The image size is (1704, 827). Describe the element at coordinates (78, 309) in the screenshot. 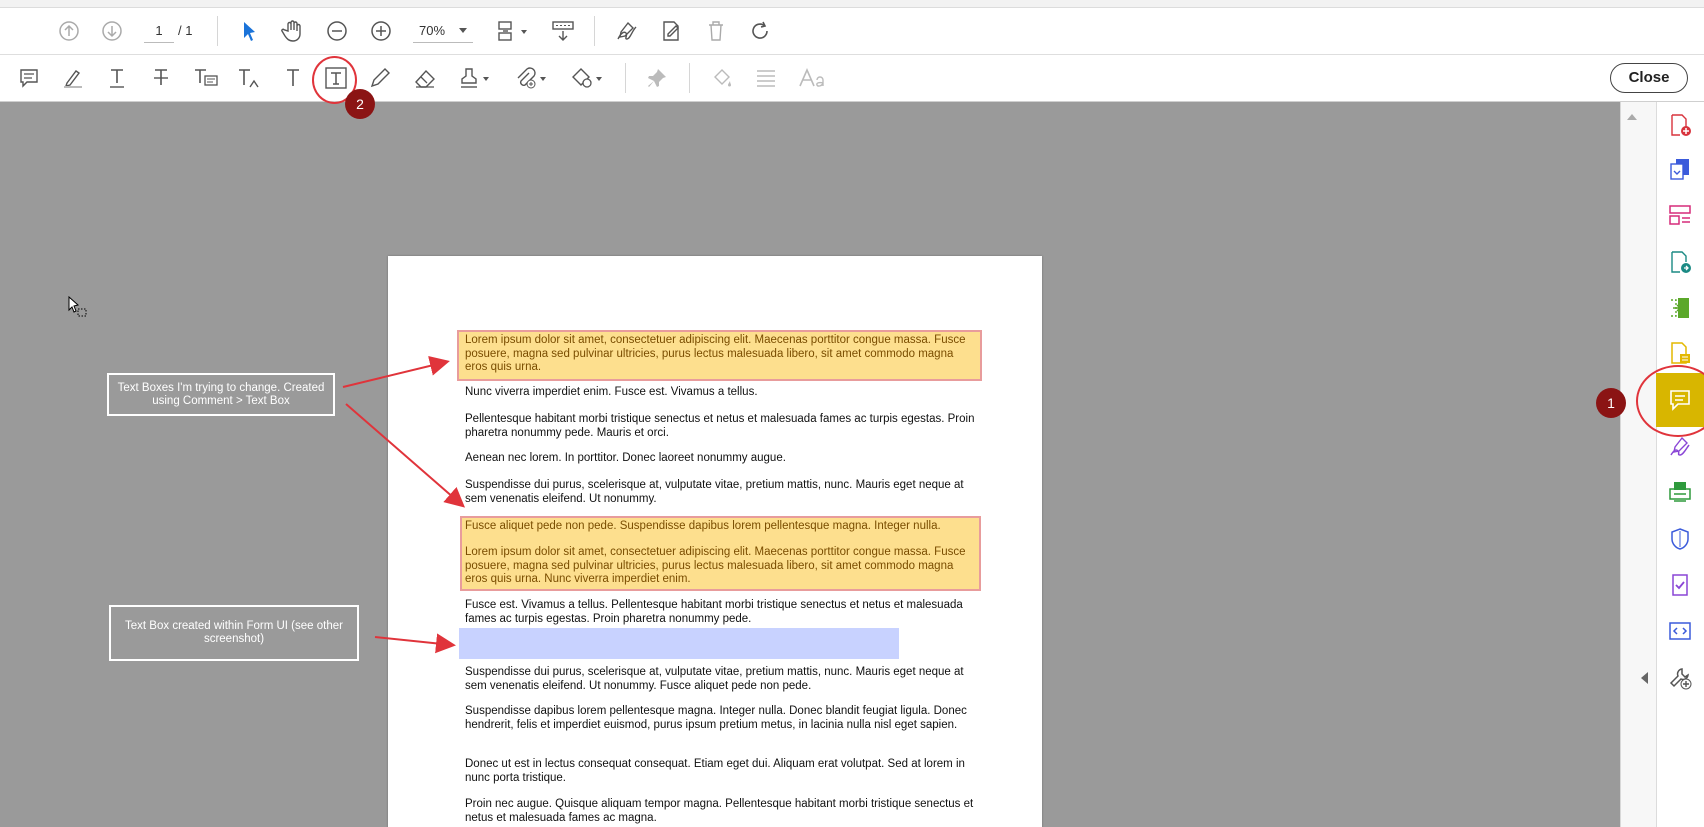

I see `marquee-cursor-icon` at that location.